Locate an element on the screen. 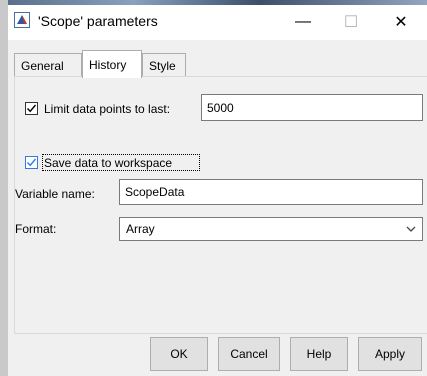 The image size is (427, 376). format-dropdown: Array is located at coordinates (271, 229).